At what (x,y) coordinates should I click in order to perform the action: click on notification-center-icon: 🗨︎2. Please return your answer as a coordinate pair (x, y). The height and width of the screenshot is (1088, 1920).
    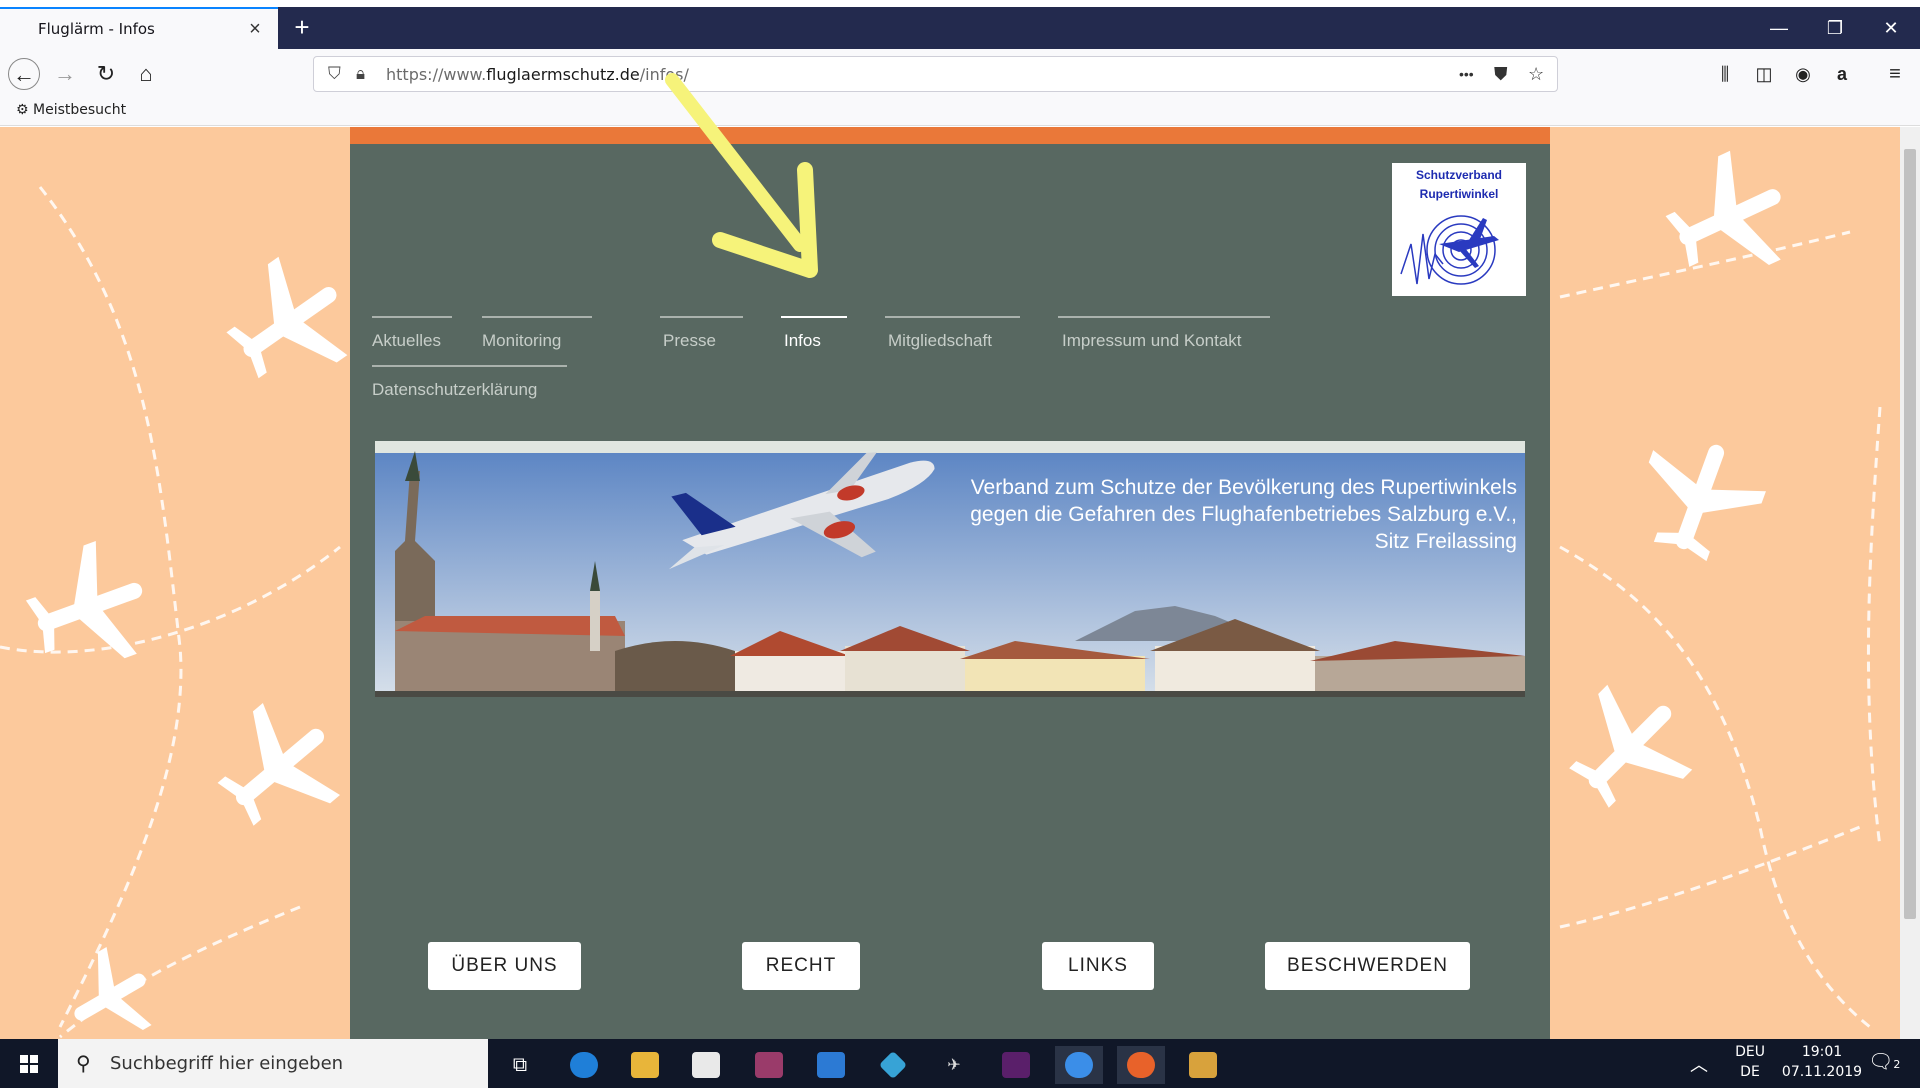
    Looking at the image, I should click on (1884, 1068).